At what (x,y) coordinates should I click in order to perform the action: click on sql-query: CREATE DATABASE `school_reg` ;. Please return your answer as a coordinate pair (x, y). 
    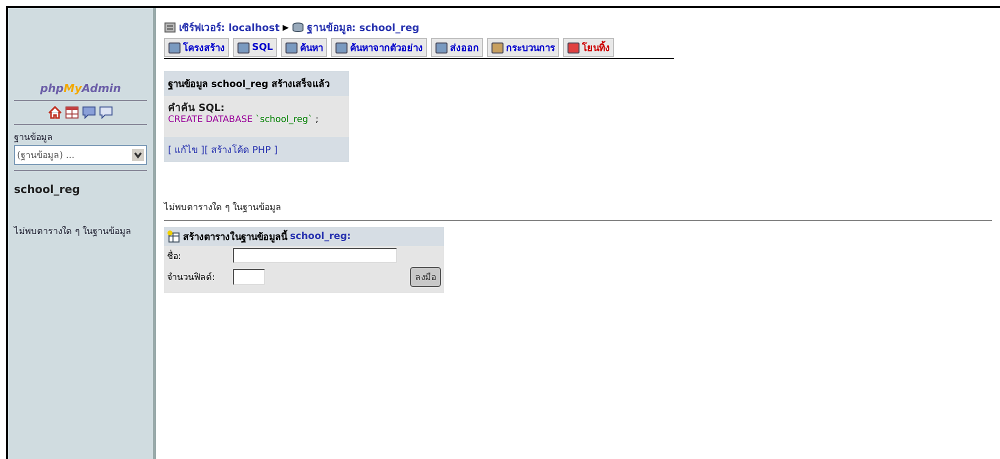
    Looking at the image, I should click on (244, 120).